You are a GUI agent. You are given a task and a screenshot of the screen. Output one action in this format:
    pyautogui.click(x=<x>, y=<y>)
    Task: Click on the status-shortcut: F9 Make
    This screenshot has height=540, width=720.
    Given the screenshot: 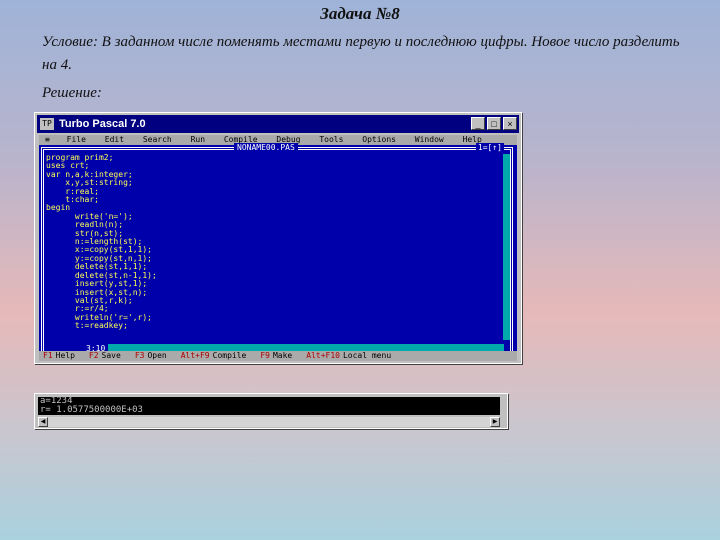 What is the action you would take?
    pyautogui.click(x=276, y=356)
    